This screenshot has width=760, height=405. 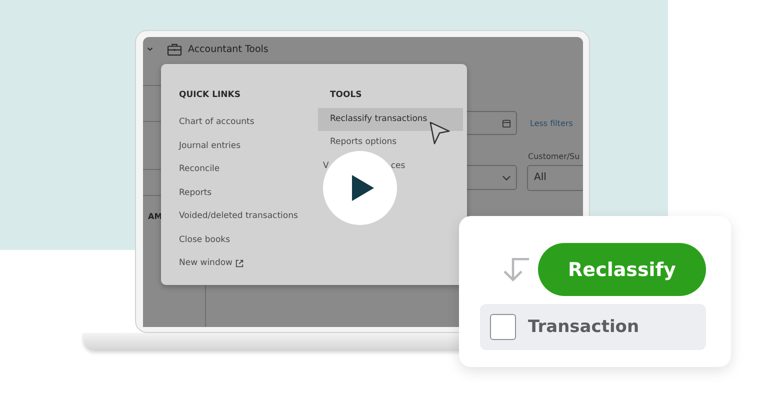 I want to click on checkbox, so click(x=503, y=327).